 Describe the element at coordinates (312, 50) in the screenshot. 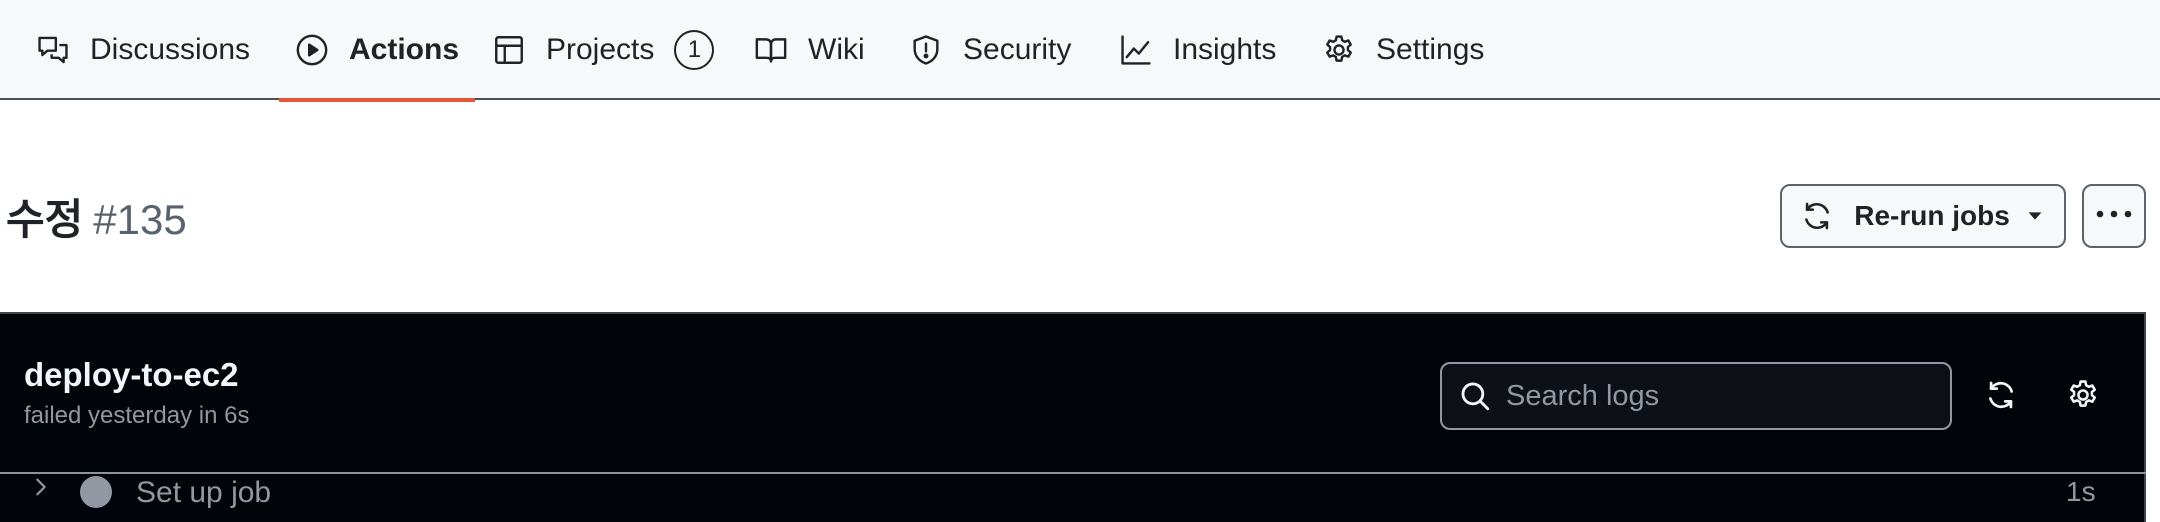

I see `play-icon` at that location.